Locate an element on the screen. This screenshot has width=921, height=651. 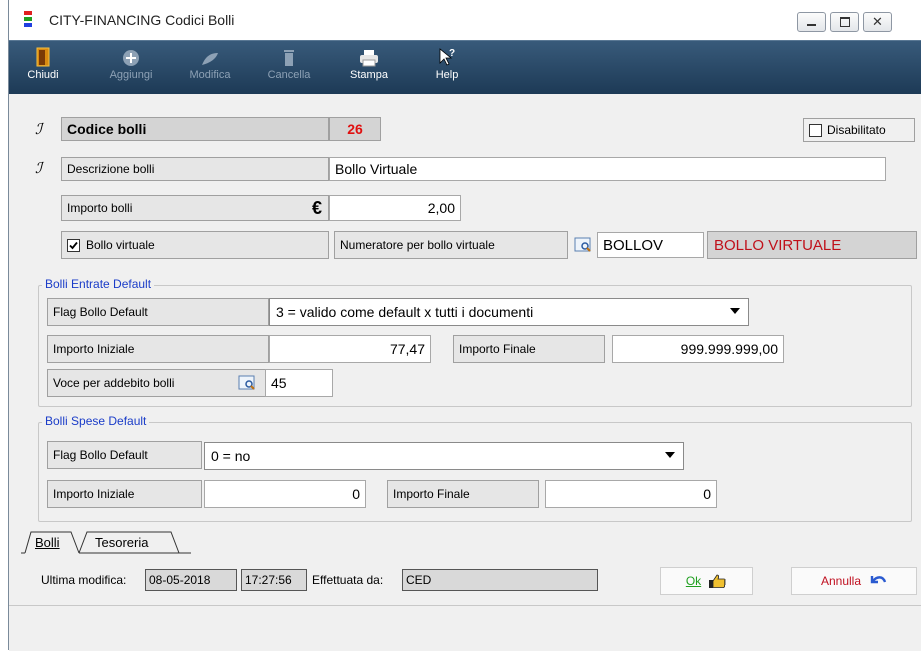
effettuata-da-label: Effettuata da: is located at coordinates (348, 580).